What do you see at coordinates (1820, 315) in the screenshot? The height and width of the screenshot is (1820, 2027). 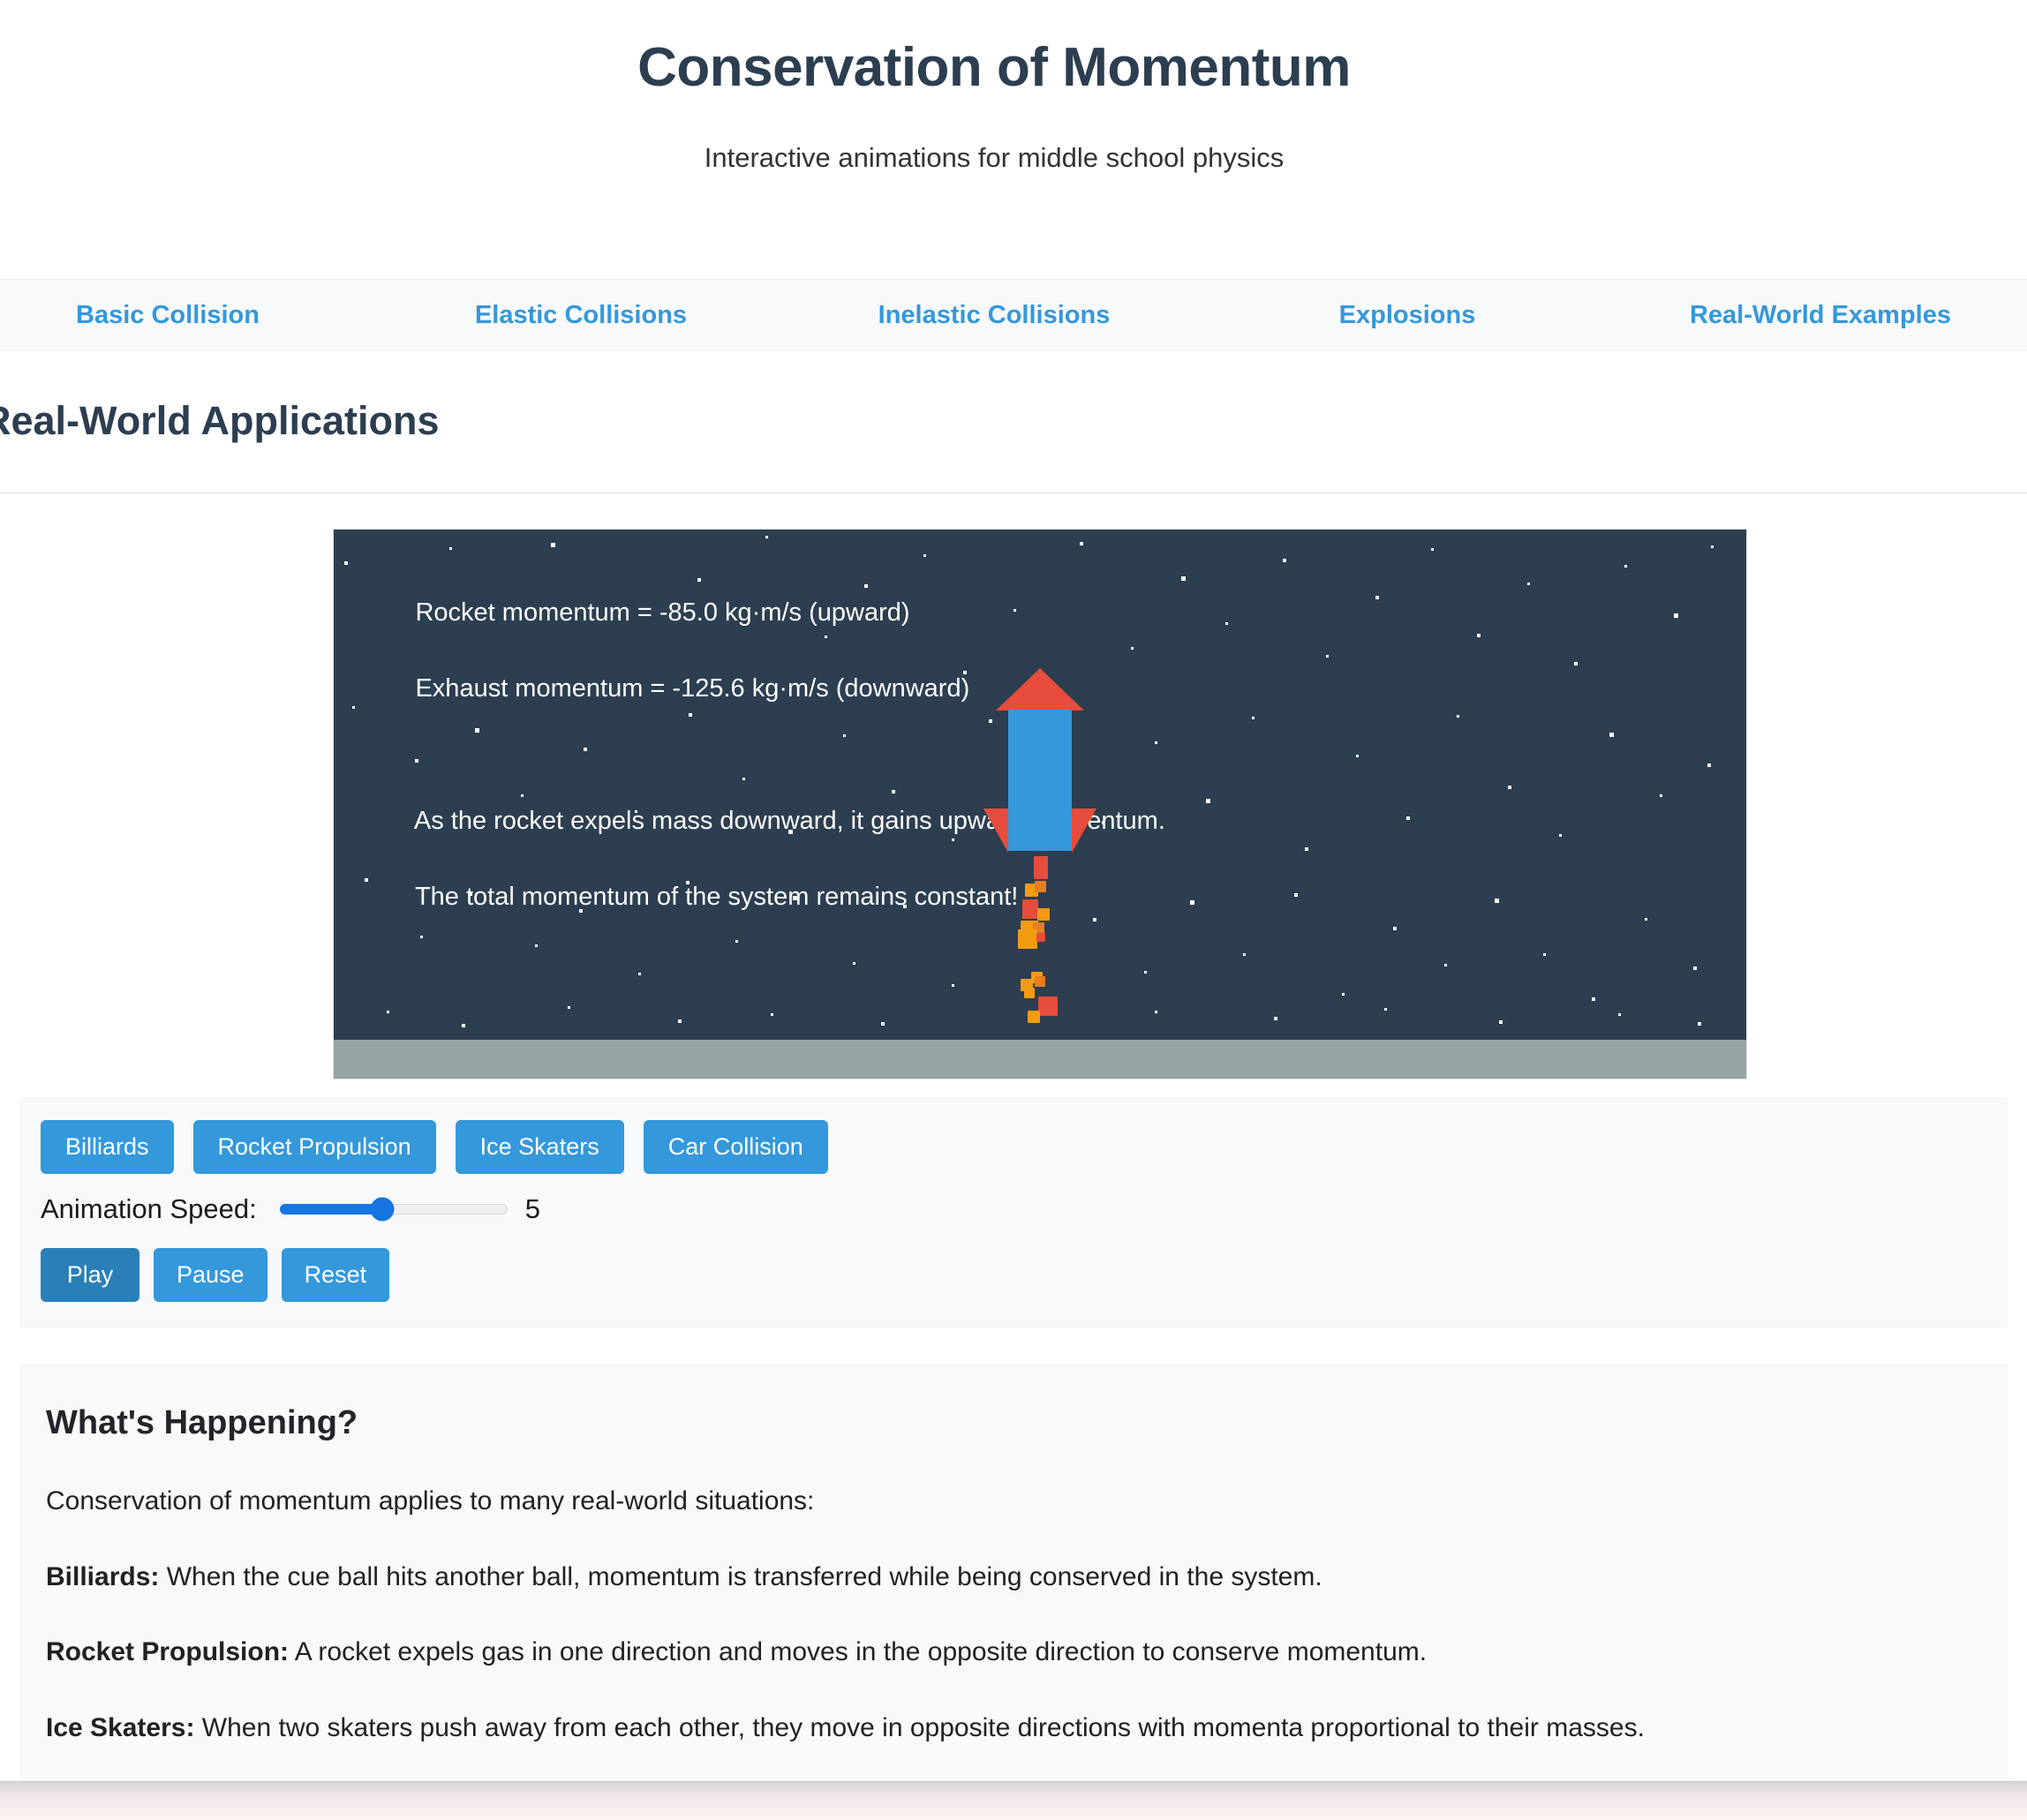 I see `nav-item-real-world-examples: Real-World Examples` at bounding box center [1820, 315].